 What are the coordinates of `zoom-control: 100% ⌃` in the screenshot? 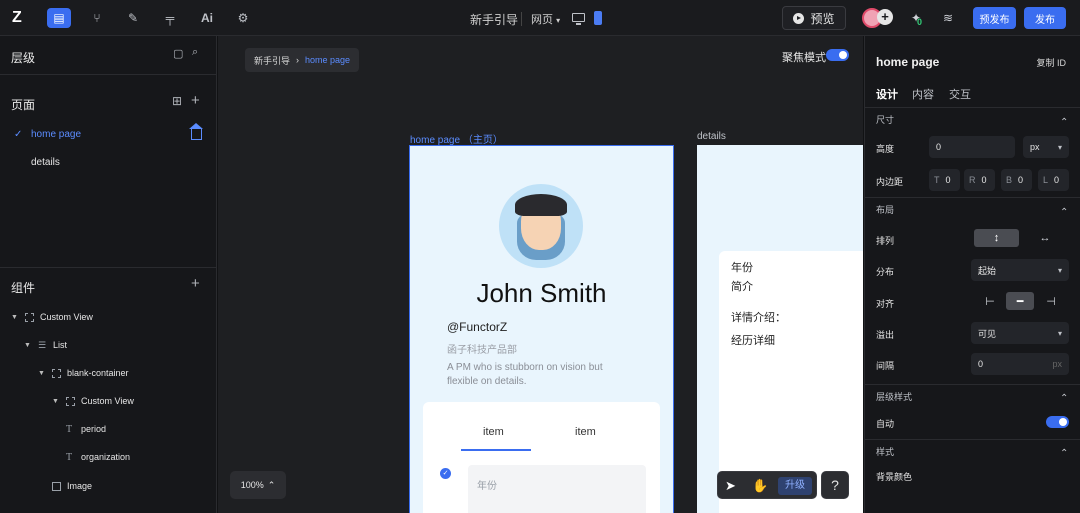 It's located at (258, 485).